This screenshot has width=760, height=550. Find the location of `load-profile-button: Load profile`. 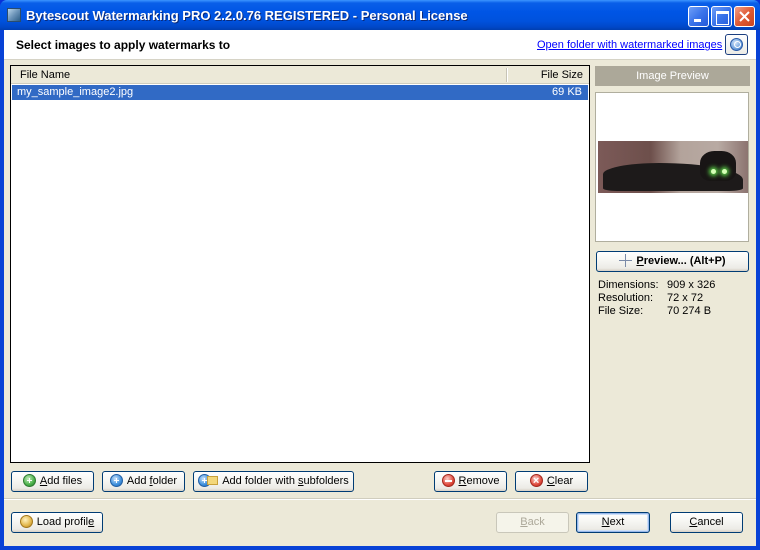

load-profile-button: Load profile is located at coordinates (57, 522).